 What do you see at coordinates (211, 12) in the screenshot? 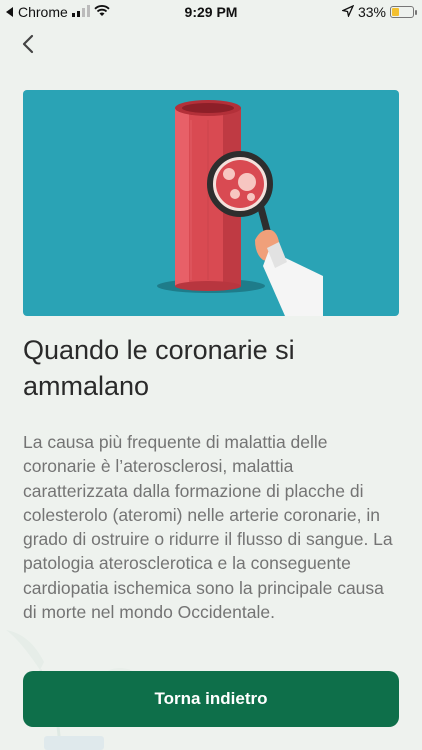
I see `status-bar: Chrome 9:29 PM 33%` at bounding box center [211, 12].